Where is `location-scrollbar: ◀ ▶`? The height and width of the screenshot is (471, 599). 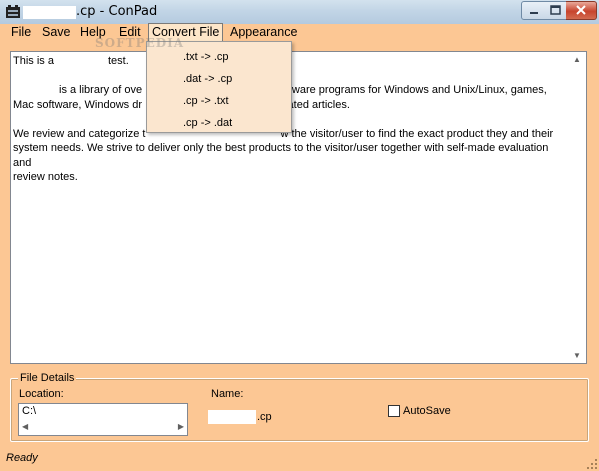 location-scrollbar: ◀ ▶ is located at coordinates (103, 428).